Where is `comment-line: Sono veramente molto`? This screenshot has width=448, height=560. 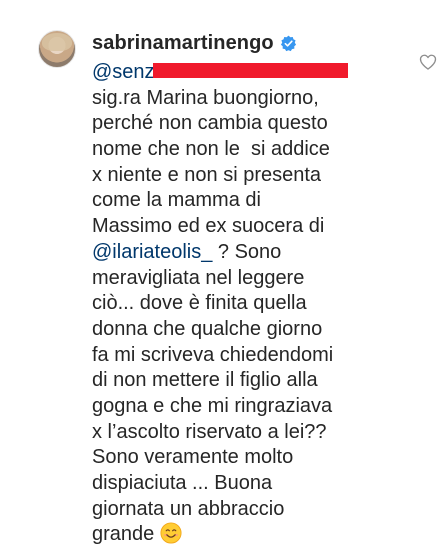
comment-line: Sono veramente molto is located at coordinates (193, 457).